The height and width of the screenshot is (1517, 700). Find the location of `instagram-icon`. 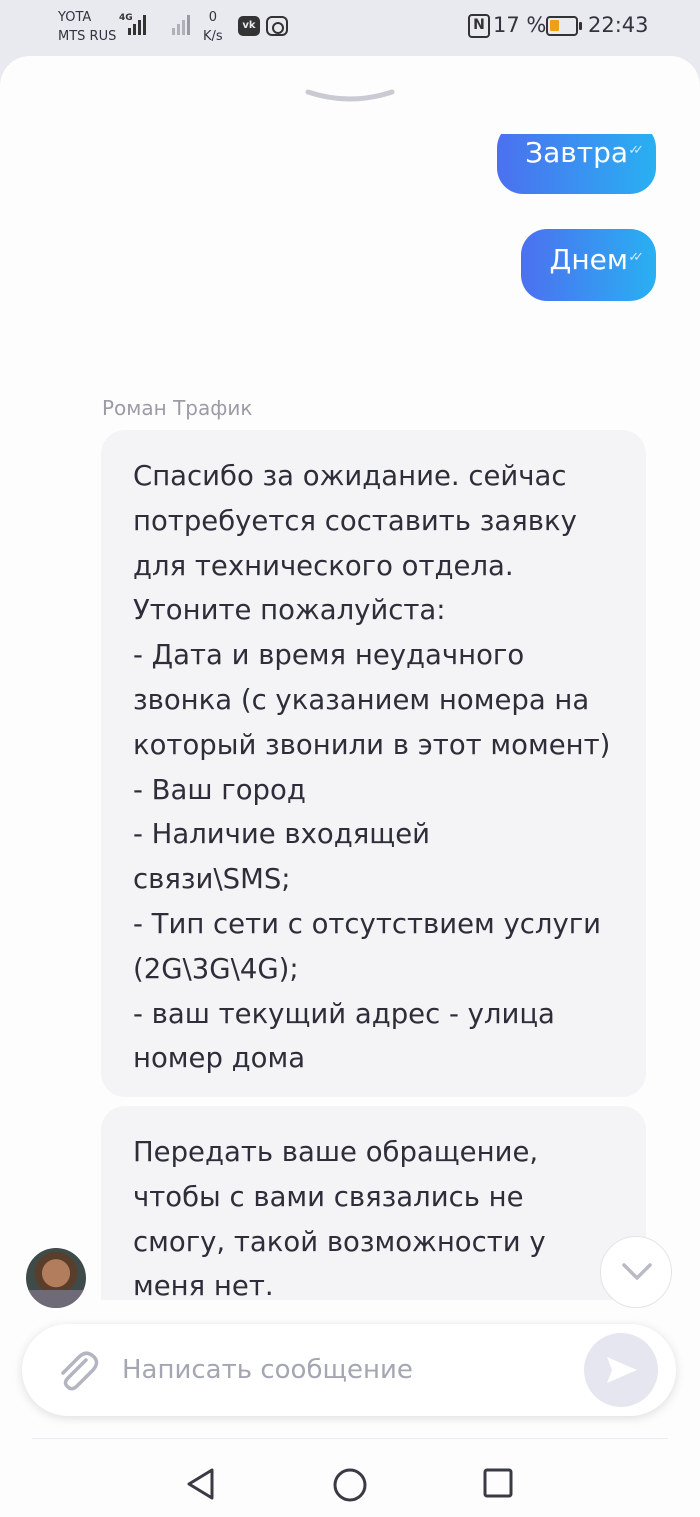

instagram-icon is located at coordinates (277, 26).